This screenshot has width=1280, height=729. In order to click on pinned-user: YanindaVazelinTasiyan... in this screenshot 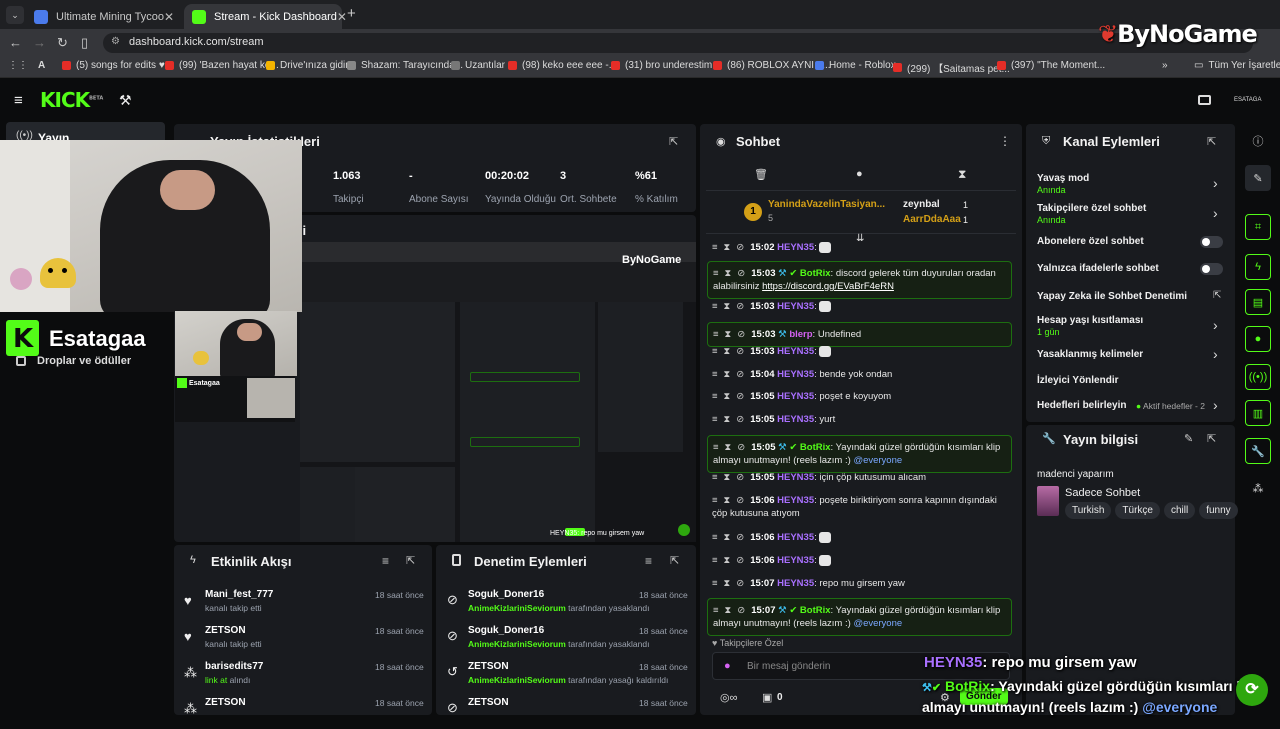, I will do `click(826, 204)`.